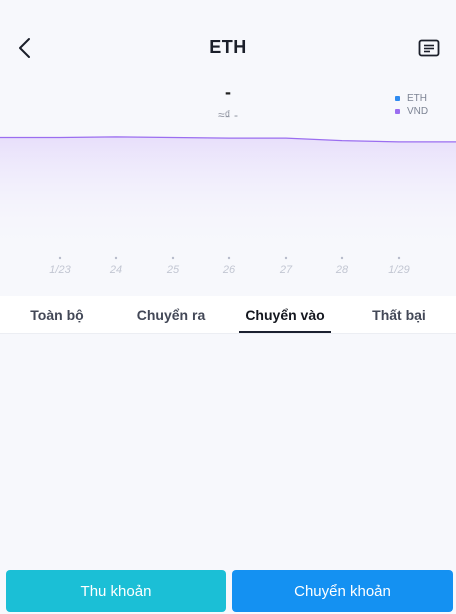  I want to click on x-tick-label: 1/23, so click(60, 270).